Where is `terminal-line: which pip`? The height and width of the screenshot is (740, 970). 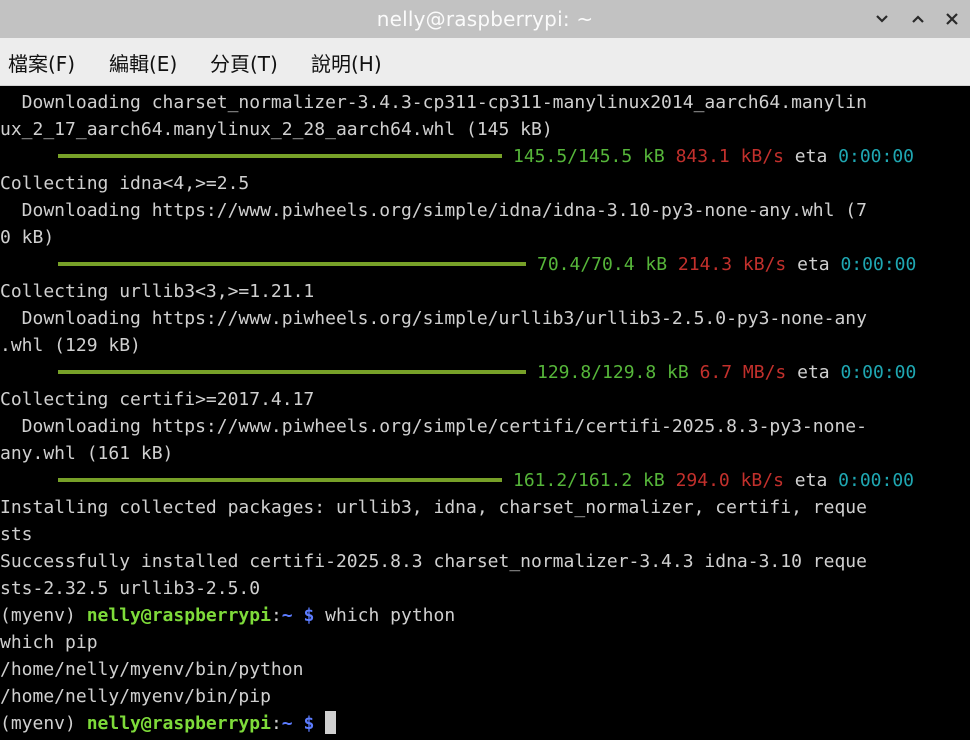 terminal-line: which pip is located at coordinates (49, 642).